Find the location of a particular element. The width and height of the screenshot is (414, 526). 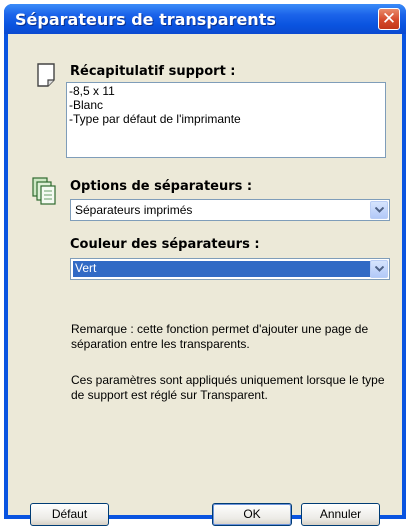

title-bar: Séparateurs de transparents ✕ is located at coordinates (205, 19).